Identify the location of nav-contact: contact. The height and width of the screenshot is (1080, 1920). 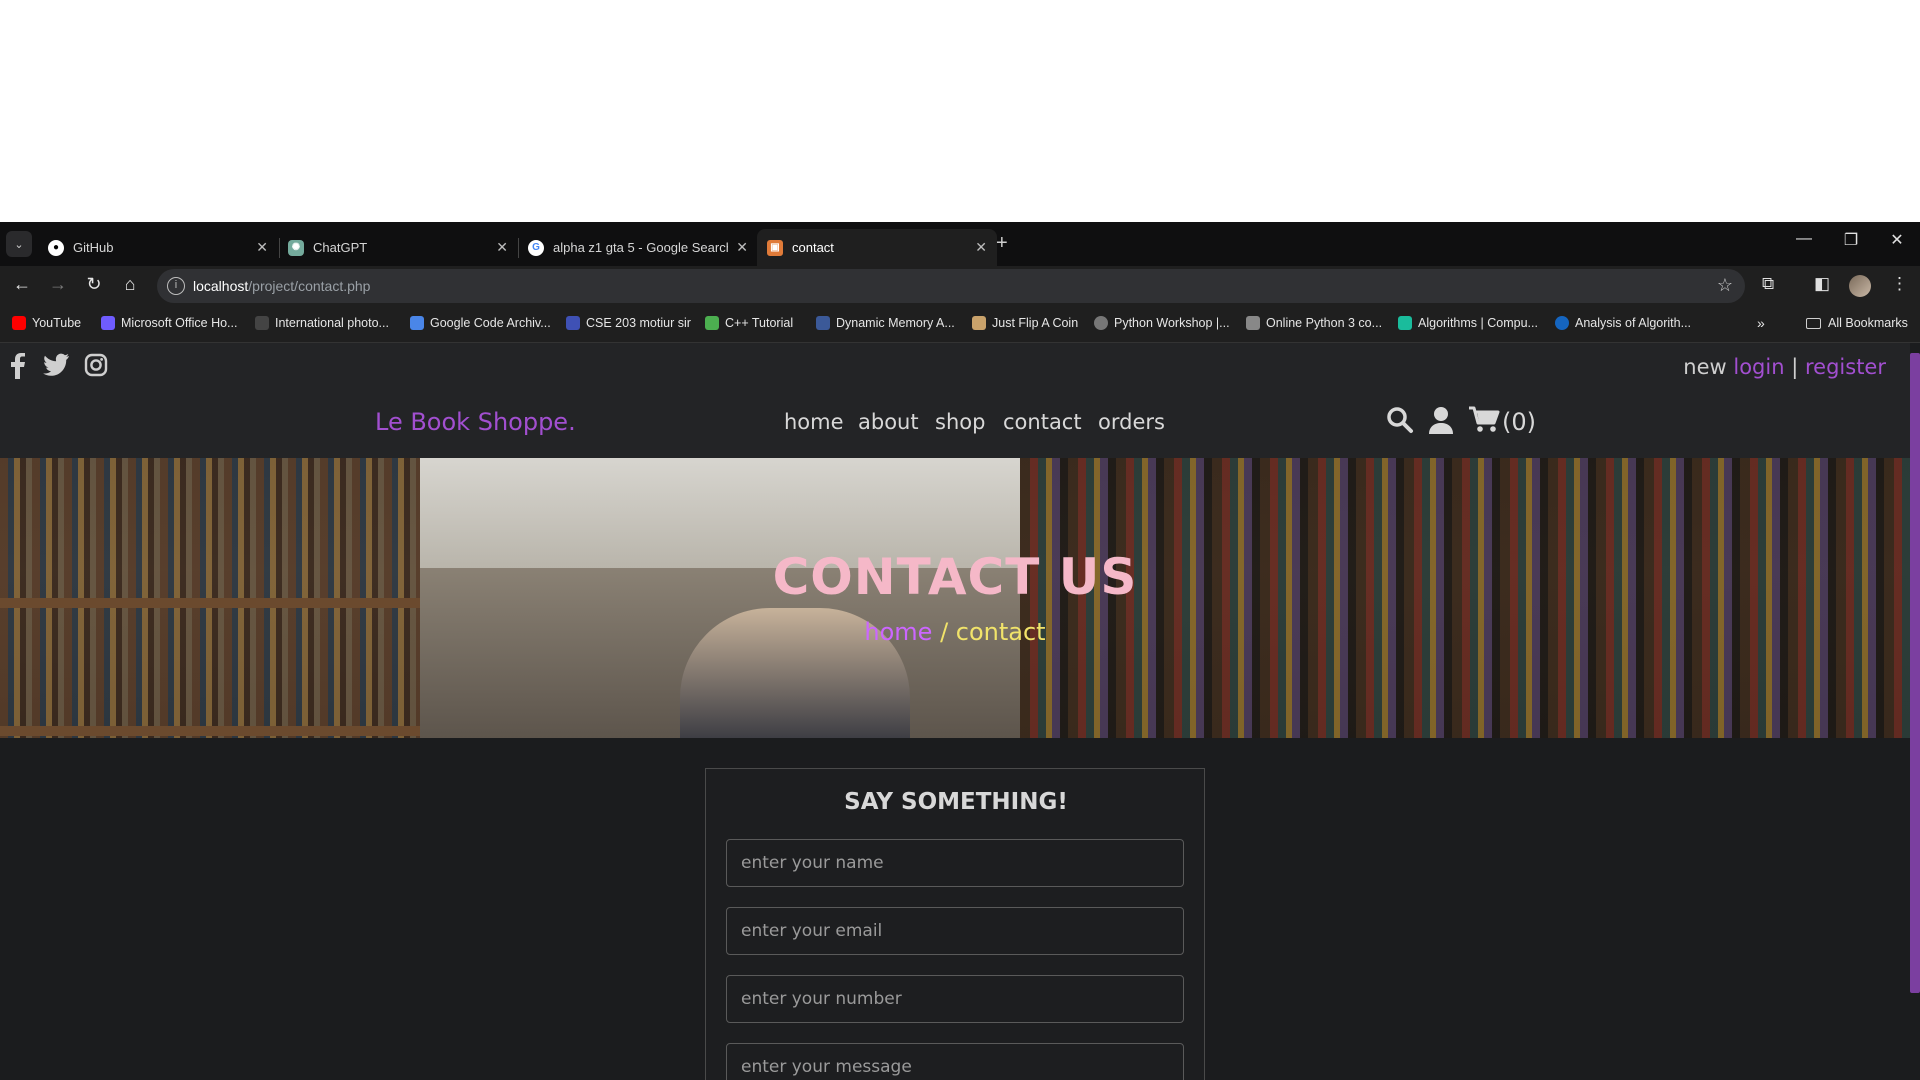
(1042, 422).